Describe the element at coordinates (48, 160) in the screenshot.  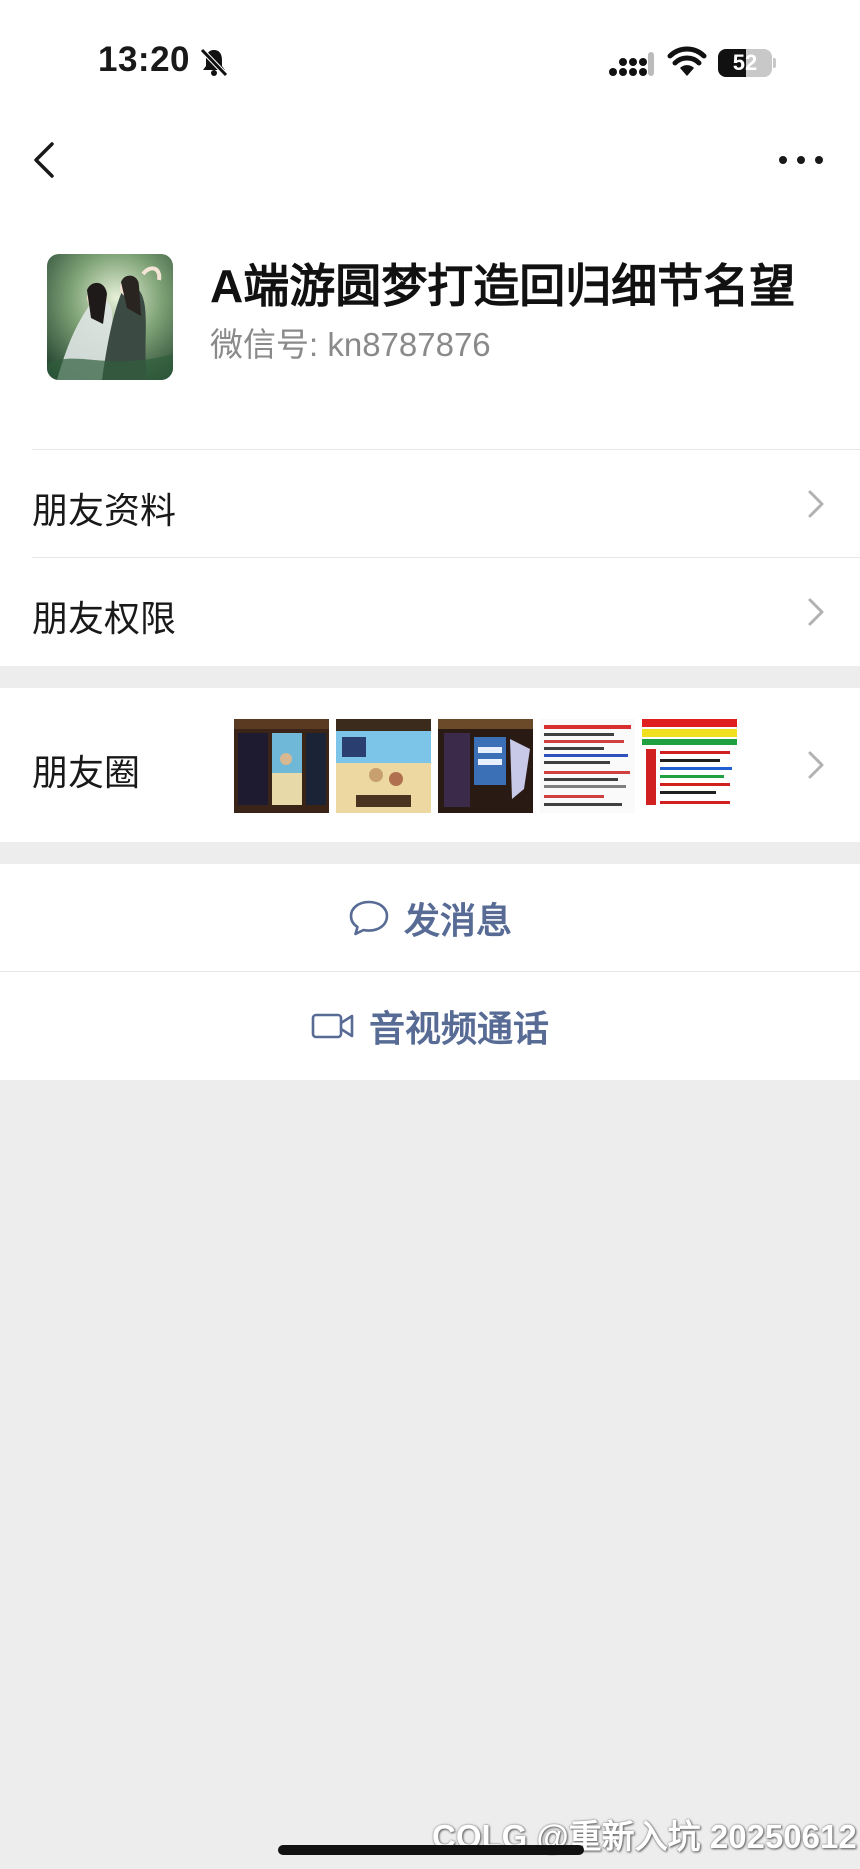
I see `back-icon` at that location.